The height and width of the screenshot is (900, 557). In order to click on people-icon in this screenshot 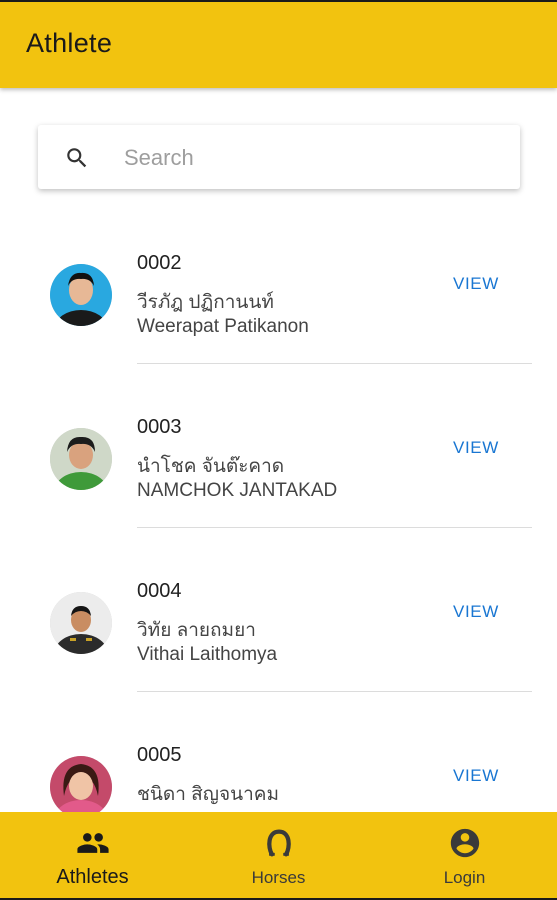, I will do `click(93, 843)`.